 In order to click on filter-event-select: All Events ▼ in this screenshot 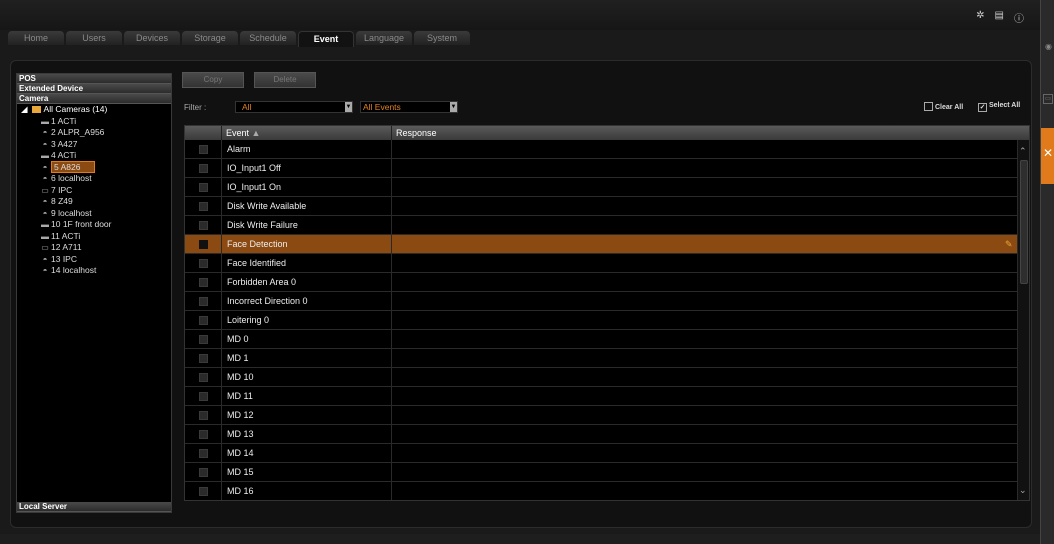, I will do `click(409, 107)`.